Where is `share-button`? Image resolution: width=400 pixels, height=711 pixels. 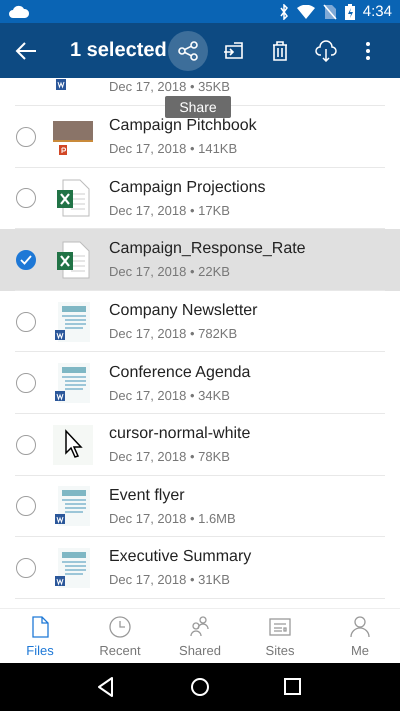
share-button is located at coordinates (188, 50).